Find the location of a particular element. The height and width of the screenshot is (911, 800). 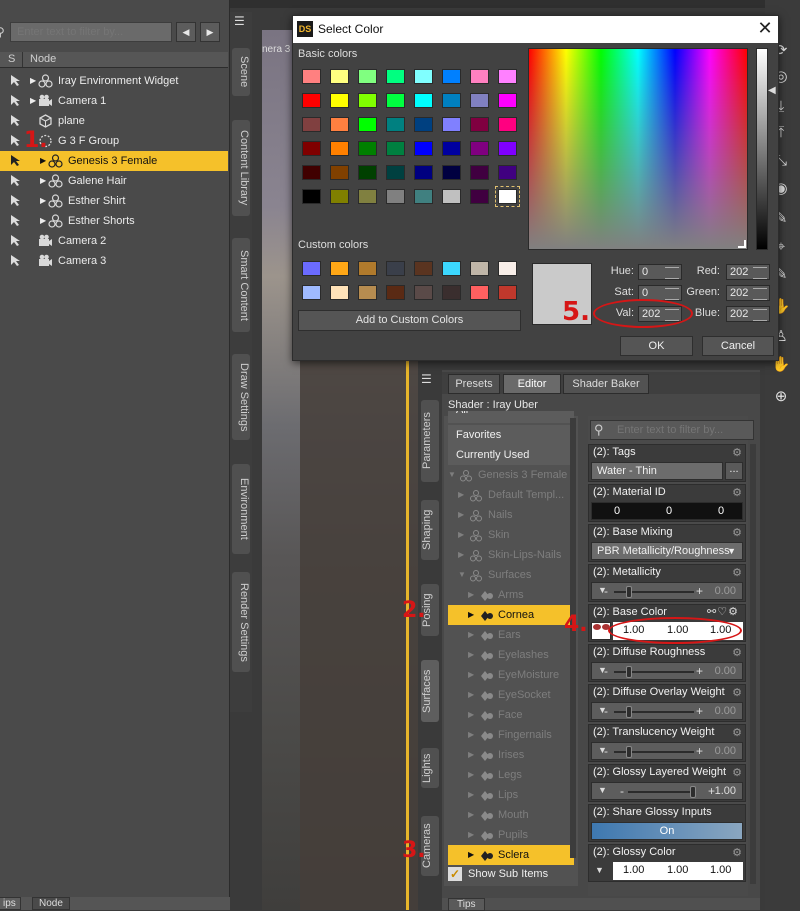

show-sub-items-checkbox: ✓ is located at coordinates (455, 874).